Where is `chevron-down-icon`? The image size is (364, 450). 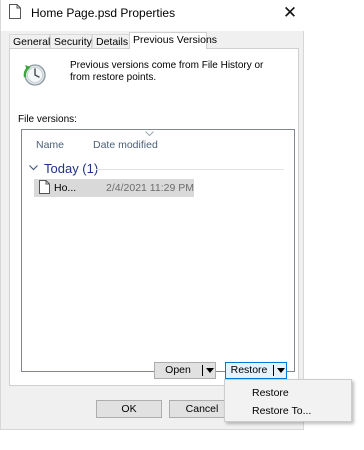 chevron-down-icon is located at coordinates (33, 169).